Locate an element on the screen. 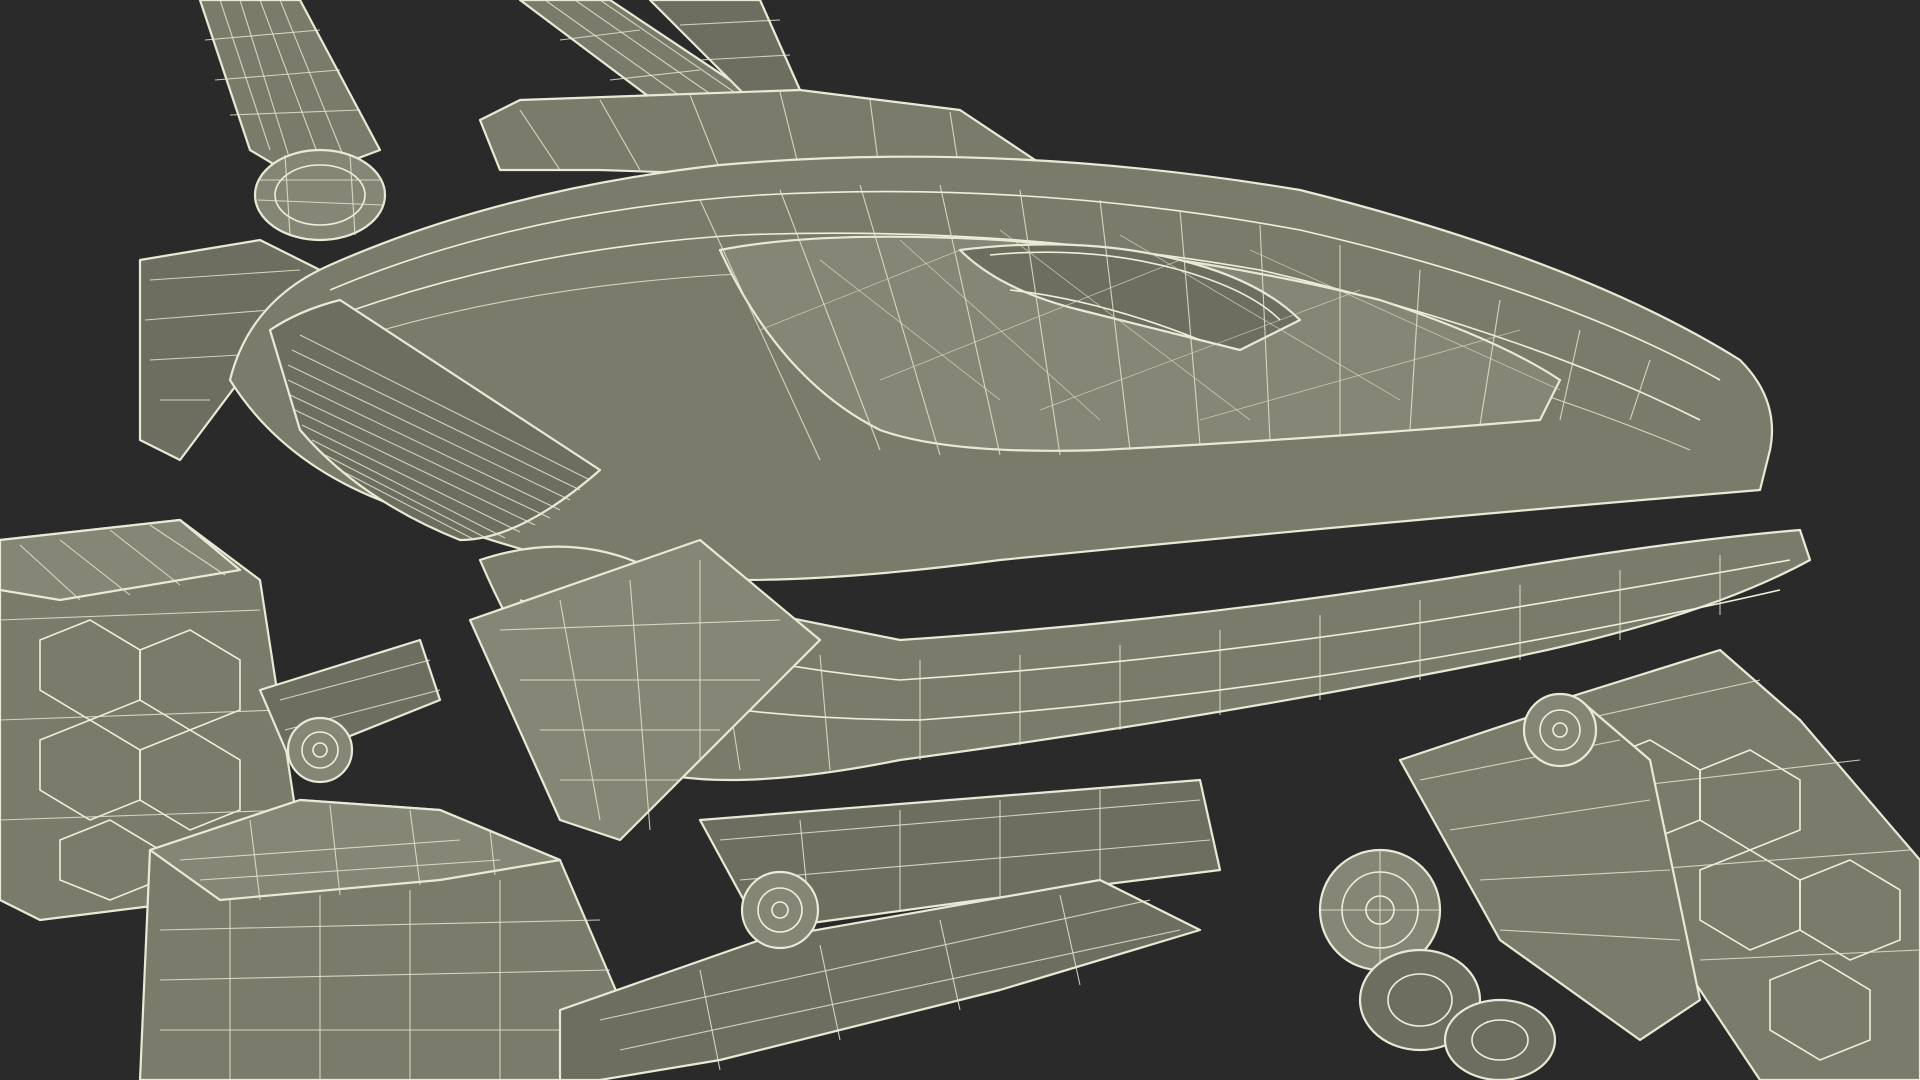 The height and width of the screenshot is (1080, 1920). upper-right-hub-bolt is located at coordinates (1560, 730).